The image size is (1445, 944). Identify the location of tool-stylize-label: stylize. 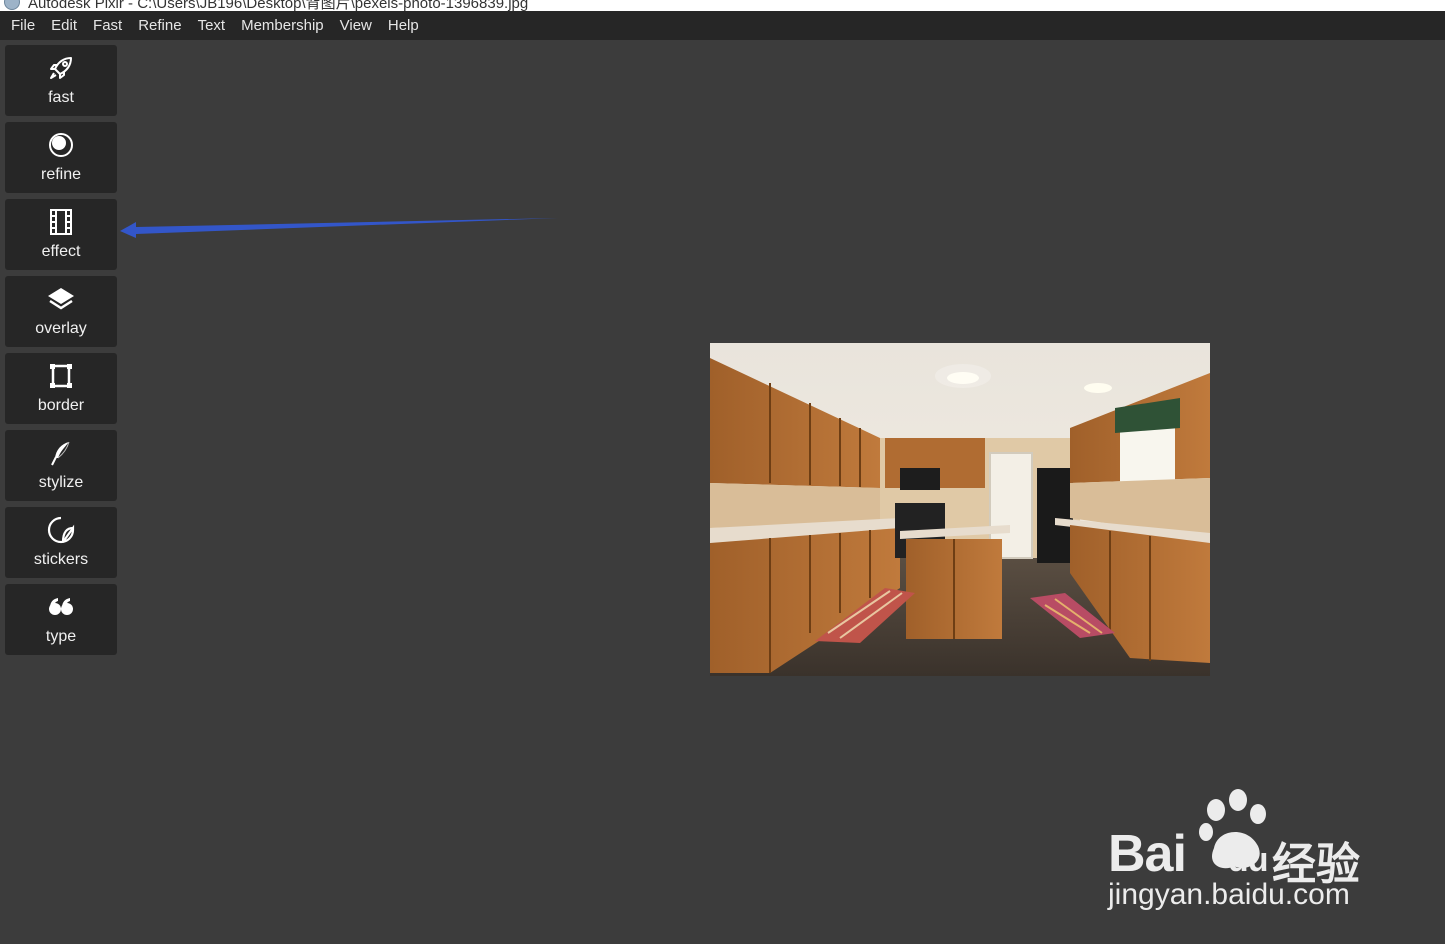
(61, 482).